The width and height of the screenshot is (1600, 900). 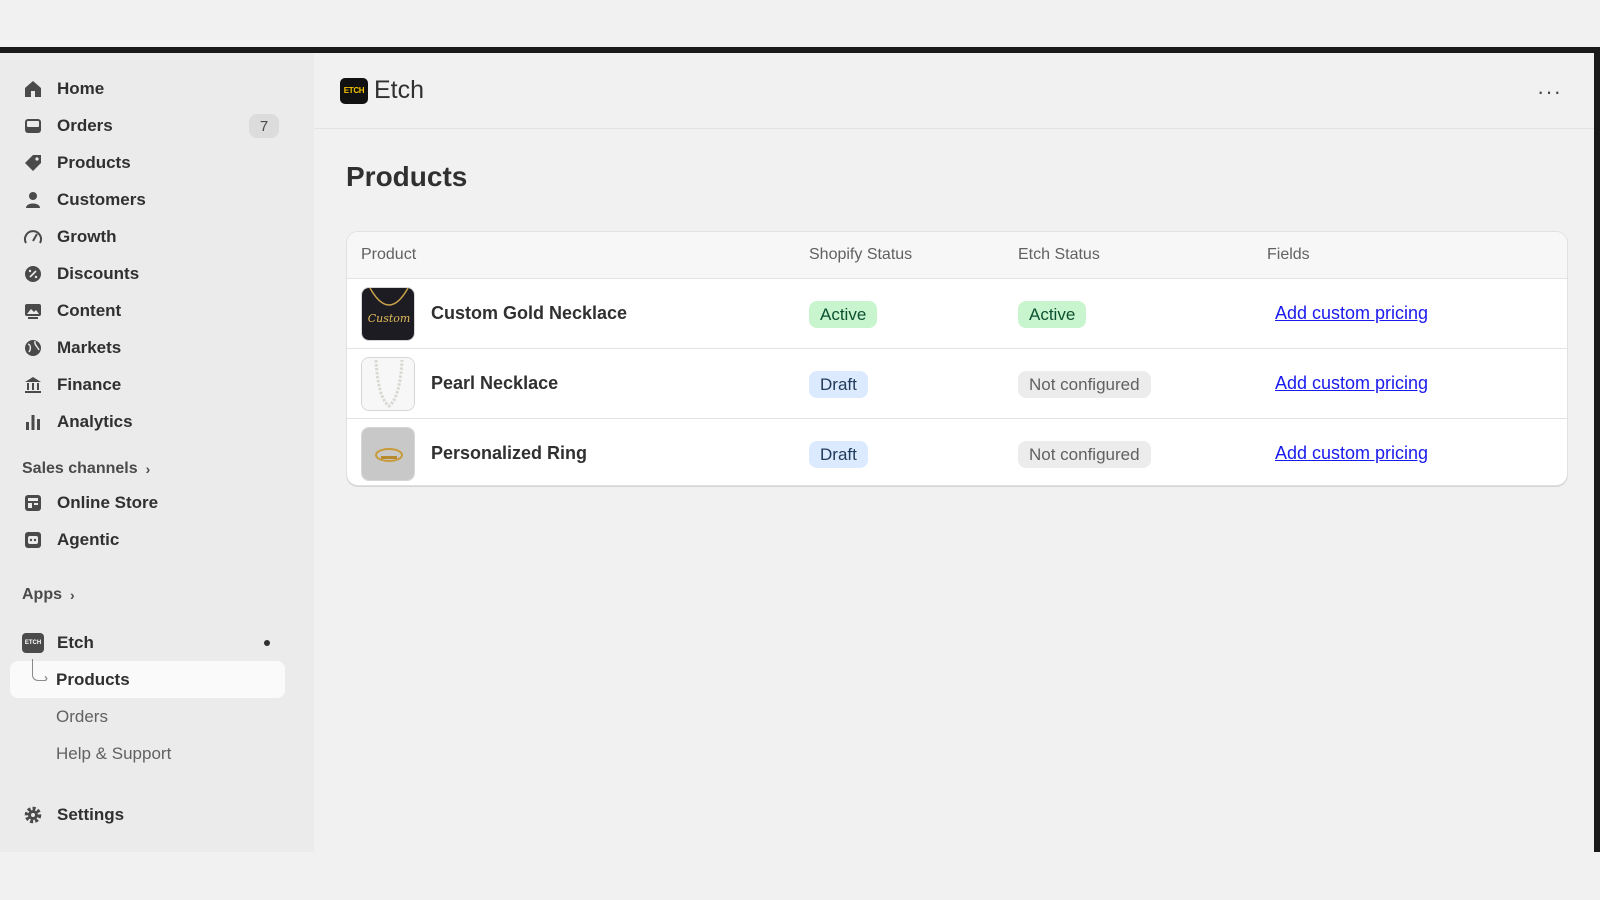 I want to click on gauge-icon, so click(x=33, y=237).